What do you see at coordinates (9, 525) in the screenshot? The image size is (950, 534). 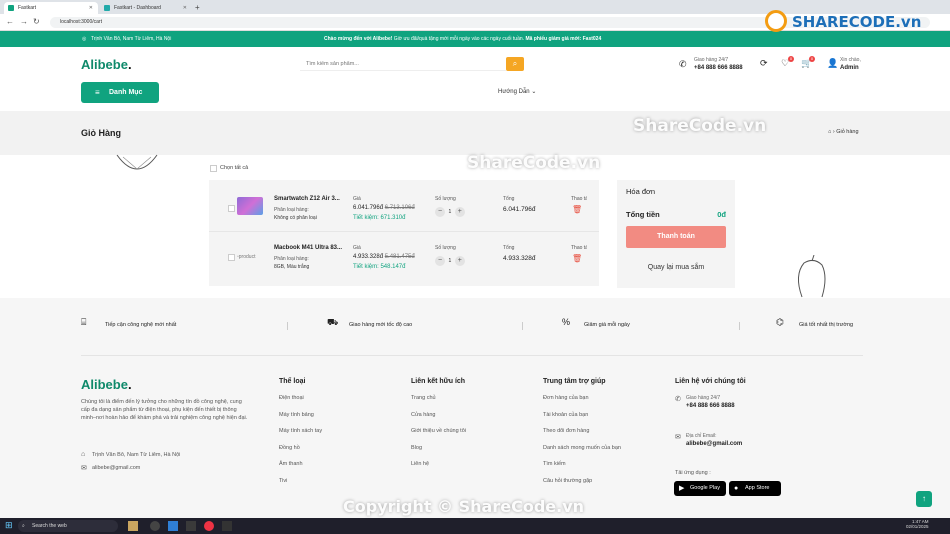 I see `windows-start-icon: ⊞` at bounding box center [9, 525].